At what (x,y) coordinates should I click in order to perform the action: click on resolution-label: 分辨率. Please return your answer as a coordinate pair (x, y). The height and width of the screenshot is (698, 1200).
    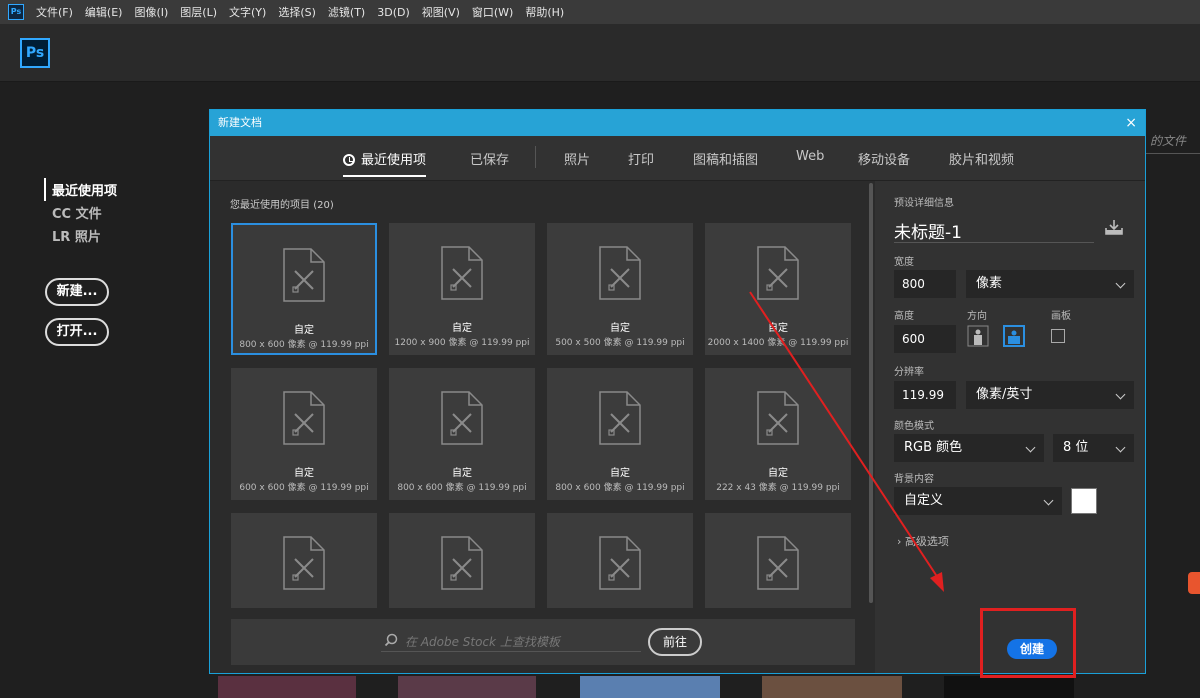
    Looking at the image, I should click on (909, 372).